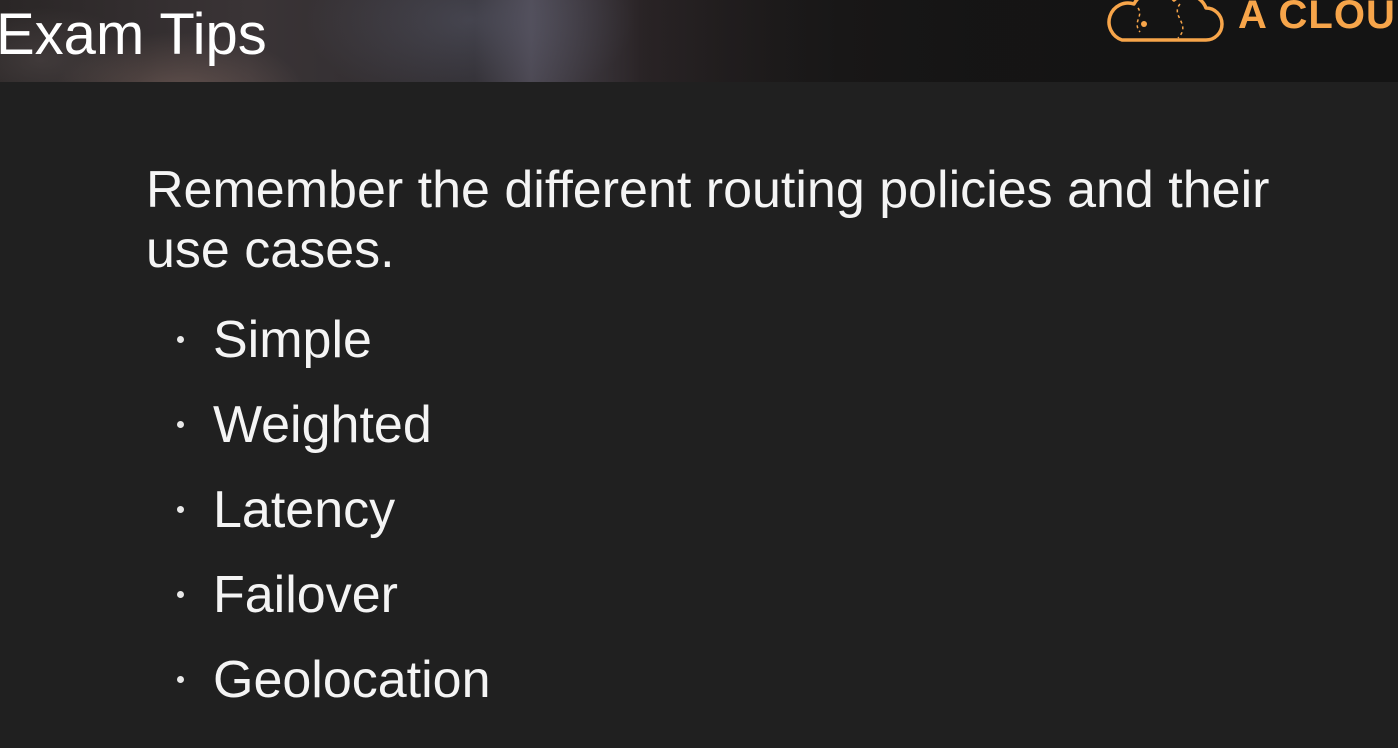 This screenshot has width=1398, height=748. Describe the element at coordinates (133, 34) in the screenshot. I see `slide-title: Exam Tips` at that location.